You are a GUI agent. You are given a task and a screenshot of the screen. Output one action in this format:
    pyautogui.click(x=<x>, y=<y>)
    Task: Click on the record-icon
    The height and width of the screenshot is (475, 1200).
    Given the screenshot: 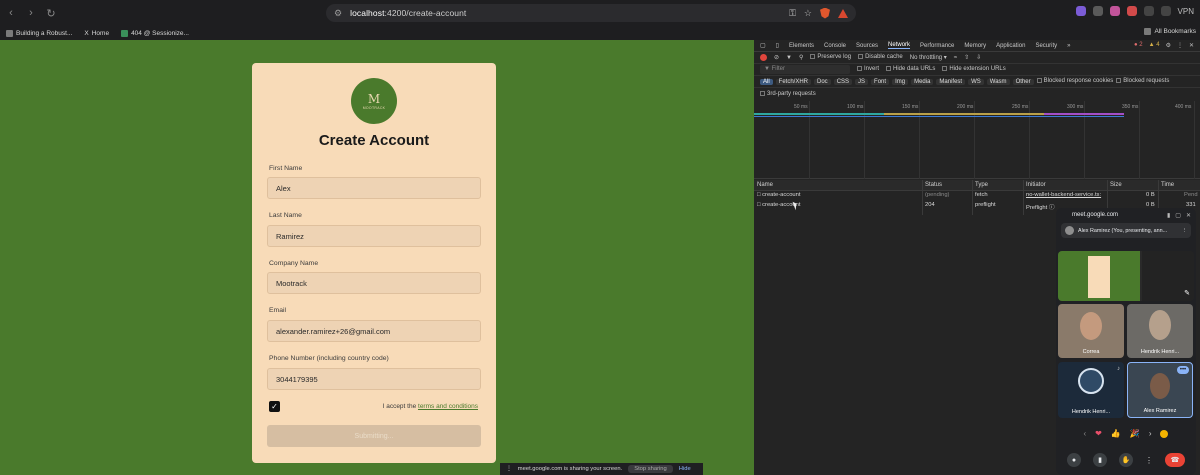 What is the action you would take?
    pyautogui.click(x=763, y=57)
    